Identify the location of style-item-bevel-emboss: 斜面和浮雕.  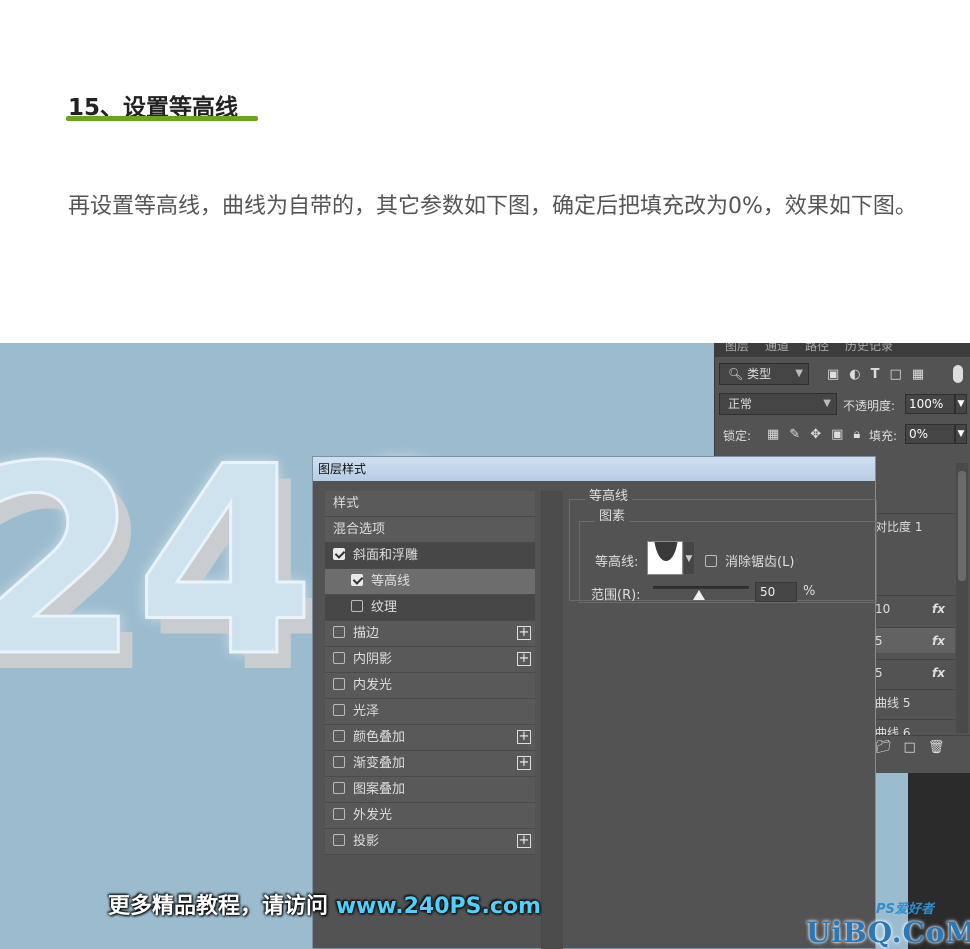
(430, 556).